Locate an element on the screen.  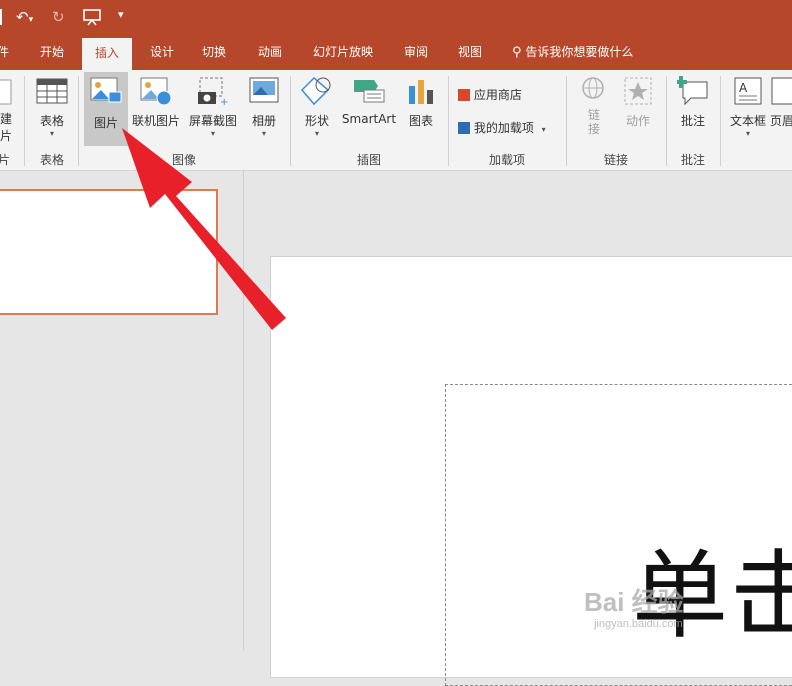
group-tables-label: 表格 is located at coordinates (51, 160).